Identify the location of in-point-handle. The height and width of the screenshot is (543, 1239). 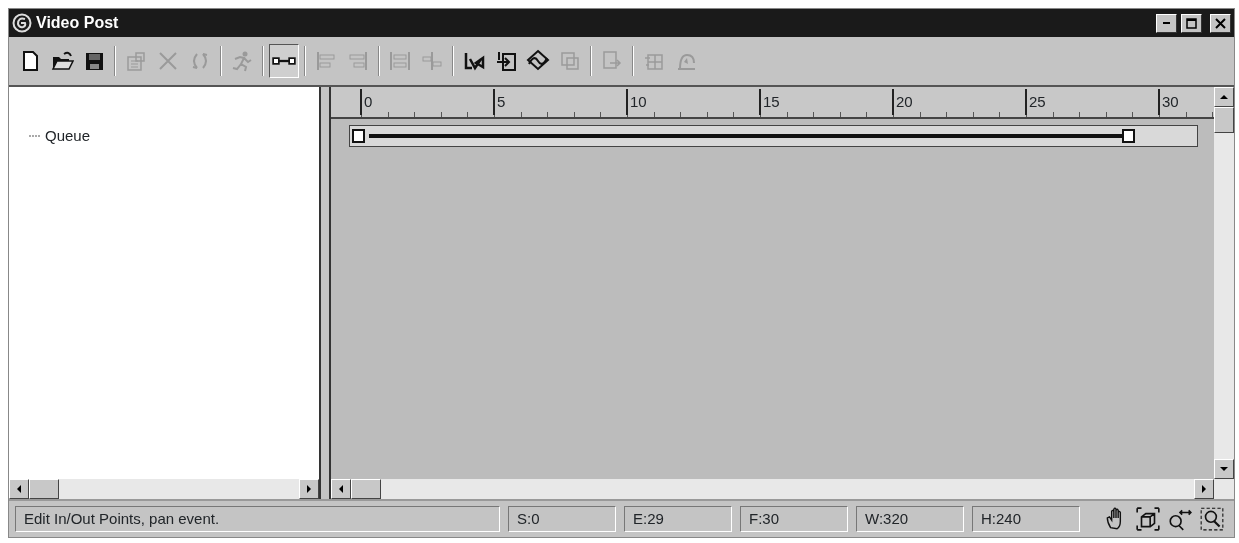
(358, 136).